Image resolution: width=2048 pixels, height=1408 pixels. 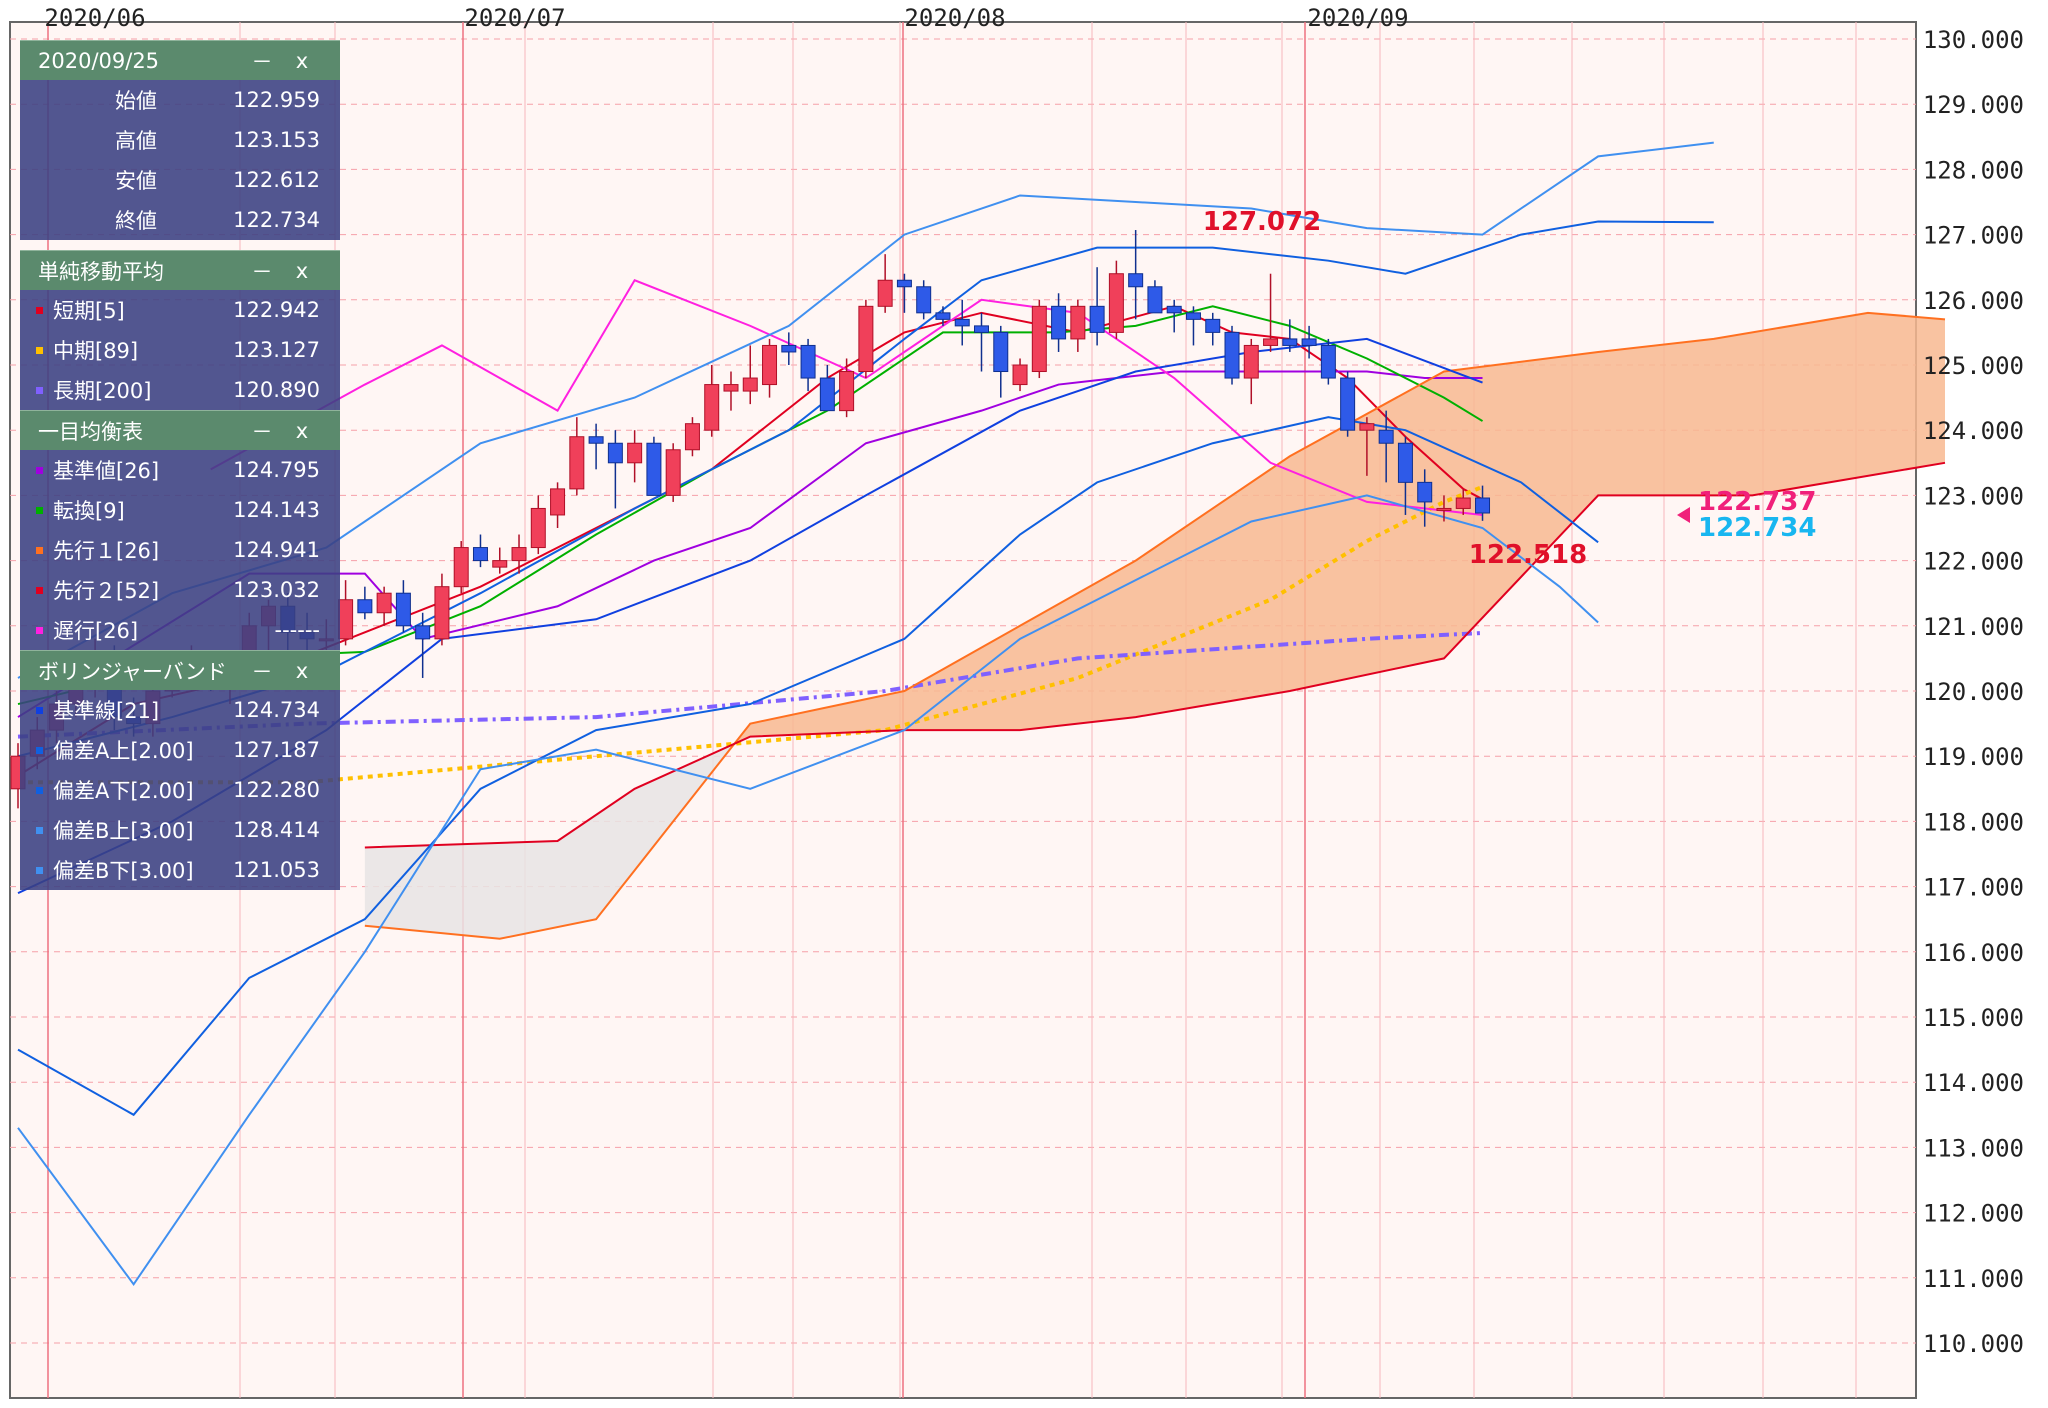 What do you see at coordinates (180, 350) in the screenshot?
I see `sma-row-mid: 中期[89] 123.127` at bounding box center [180, 350].